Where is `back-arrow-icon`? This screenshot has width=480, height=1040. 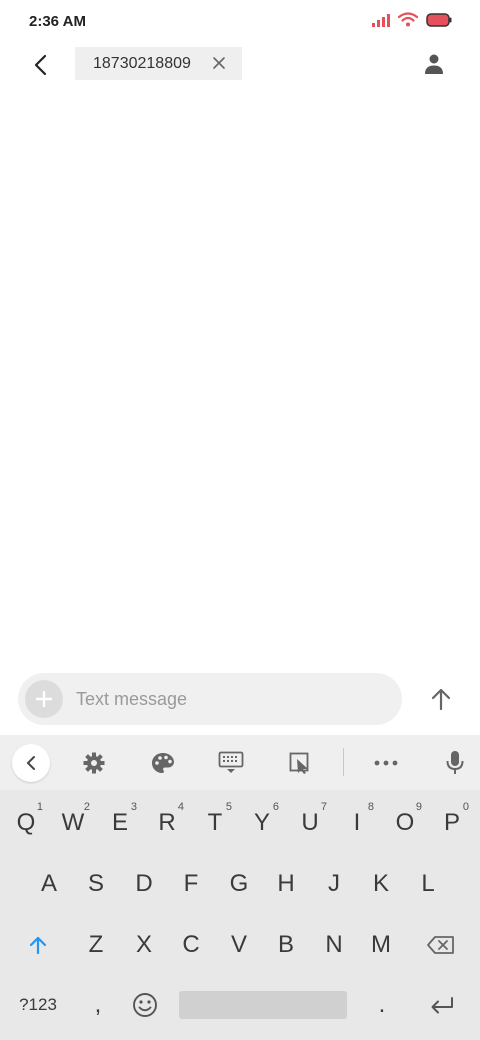 back-arrow-icon is located at coordinates (40, 65).